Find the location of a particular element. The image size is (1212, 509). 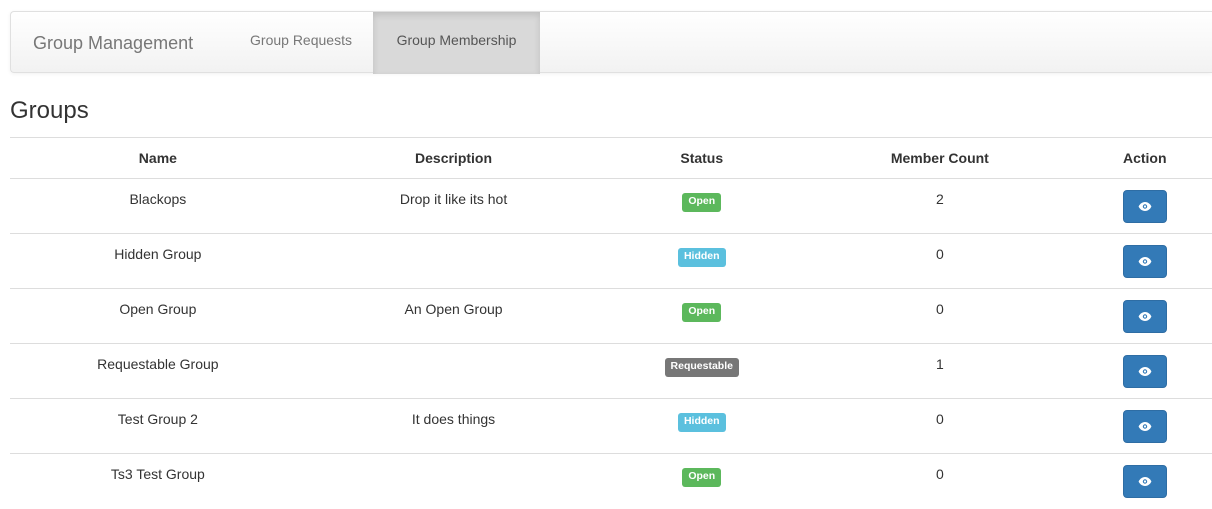

member-count: 2 is located at coordinates (939, 199).